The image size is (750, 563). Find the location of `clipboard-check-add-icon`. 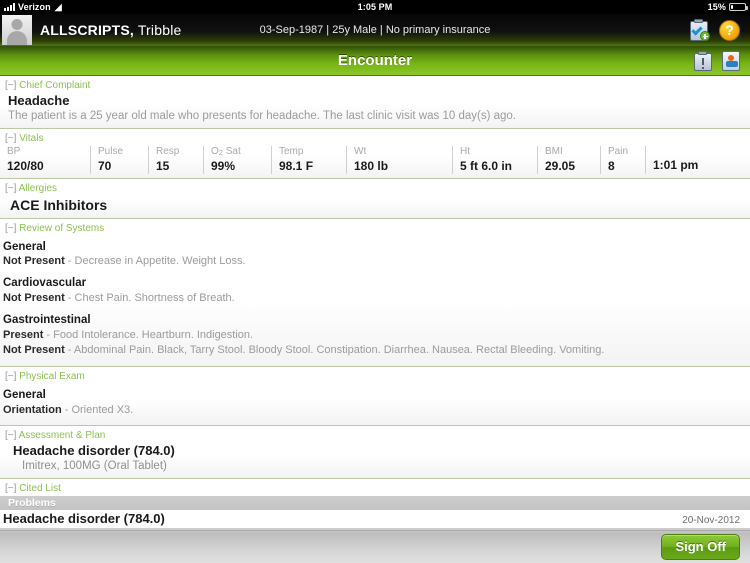

clipboard-check-add-icon is located at coordinates (699, 30).